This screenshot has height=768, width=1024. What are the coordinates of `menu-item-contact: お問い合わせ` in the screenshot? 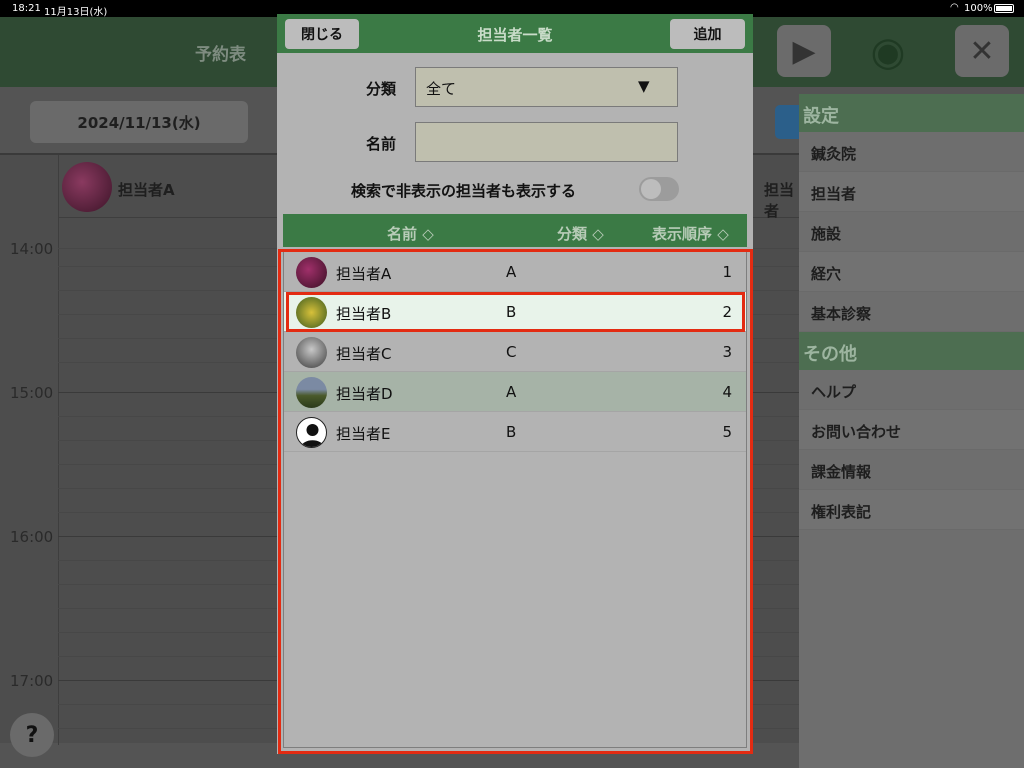 It's located at (911, 430).